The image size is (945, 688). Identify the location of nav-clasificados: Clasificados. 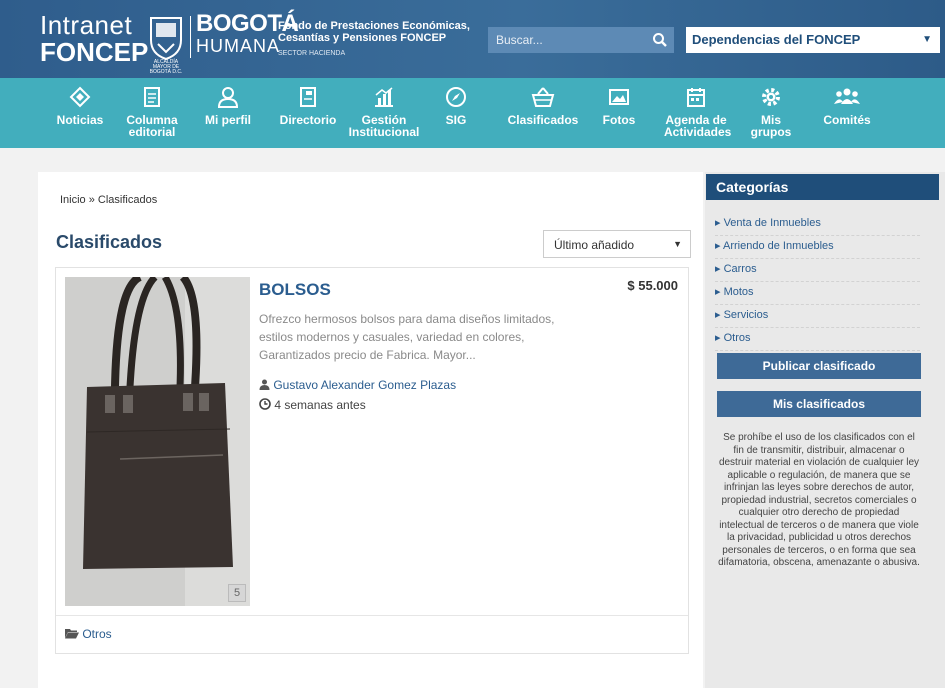
(543, 106).